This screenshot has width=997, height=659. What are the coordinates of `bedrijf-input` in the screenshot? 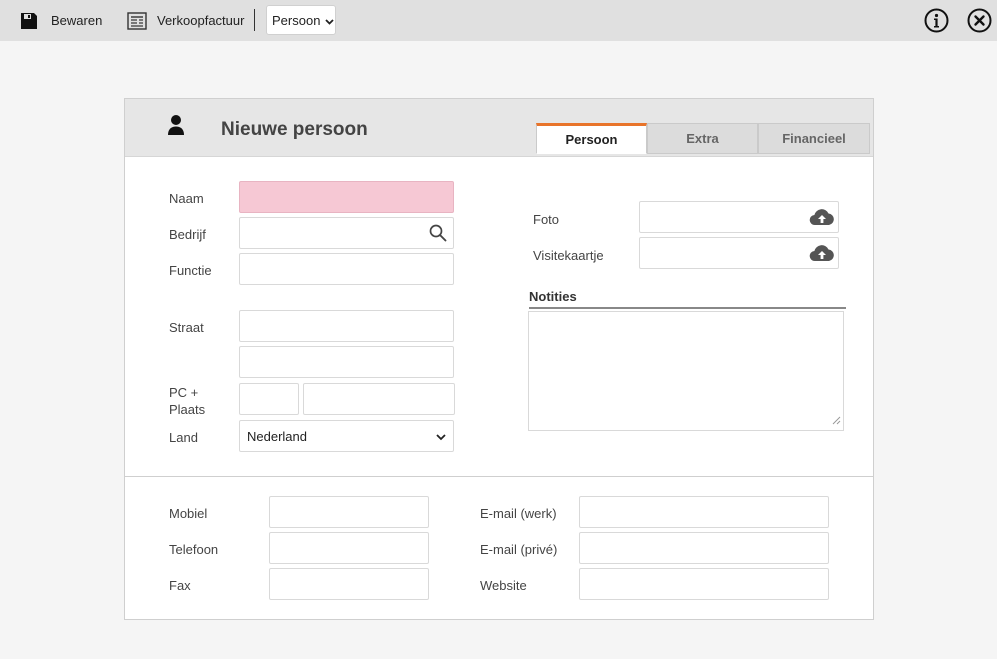 It's located at (346, 233).